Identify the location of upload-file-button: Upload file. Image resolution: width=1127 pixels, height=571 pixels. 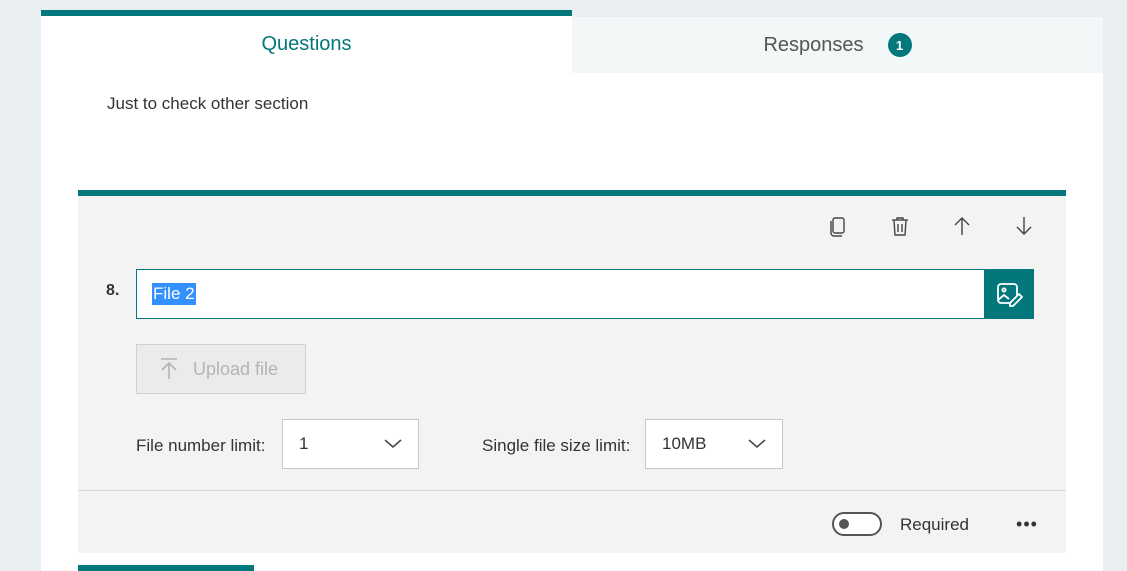
(221, 369).